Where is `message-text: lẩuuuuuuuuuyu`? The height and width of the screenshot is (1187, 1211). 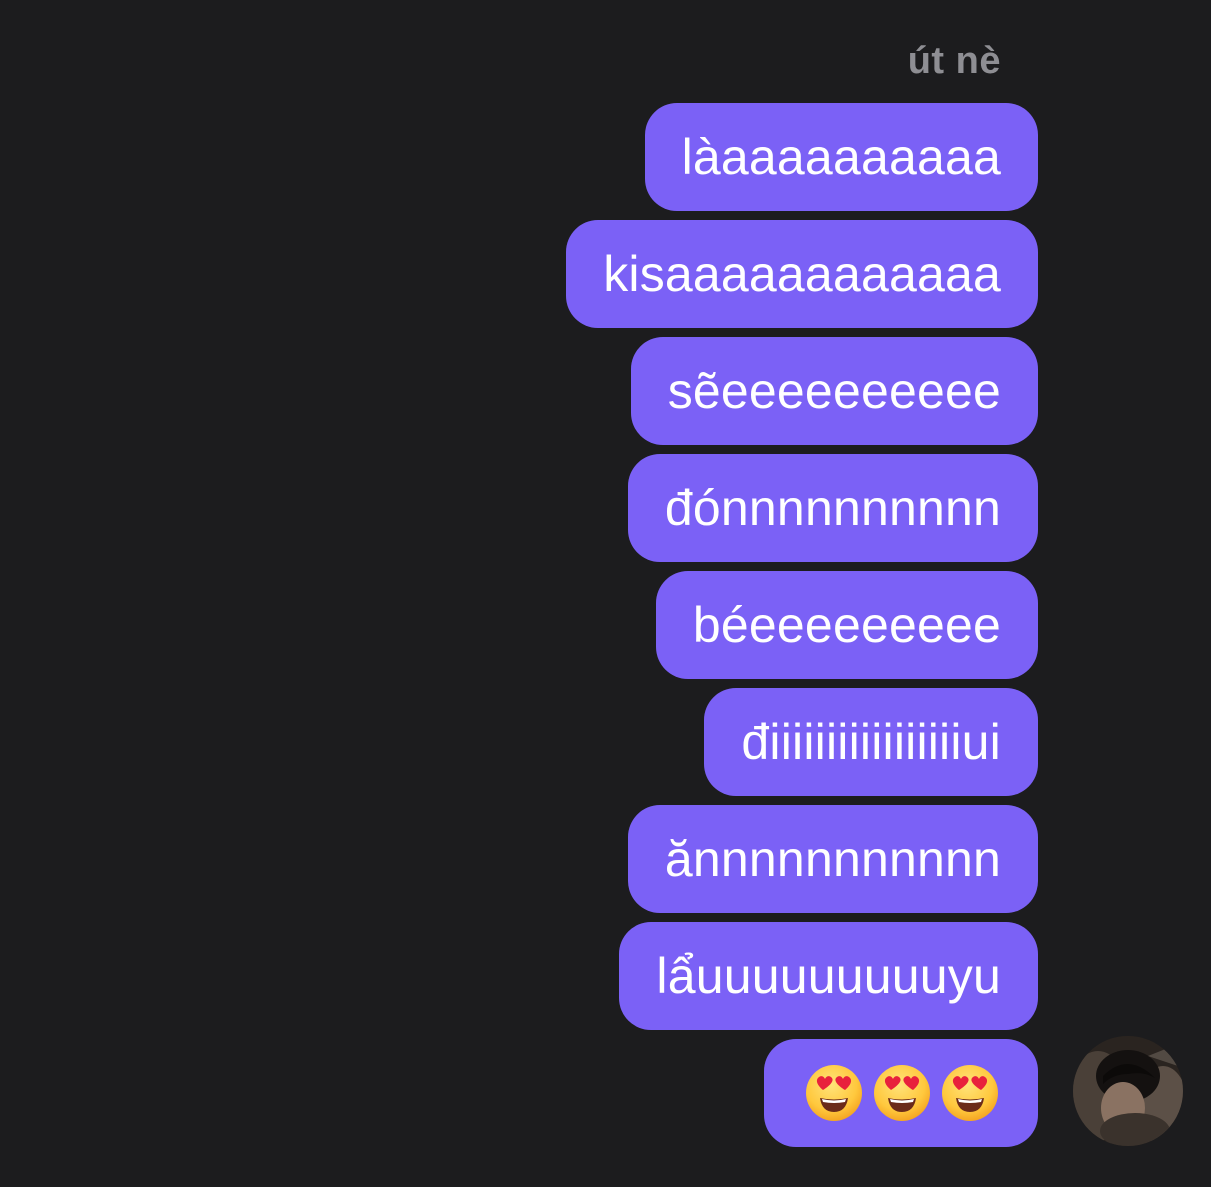
message-text: lẩuuuuuuuuuyu is located at coordinates (828, 976).